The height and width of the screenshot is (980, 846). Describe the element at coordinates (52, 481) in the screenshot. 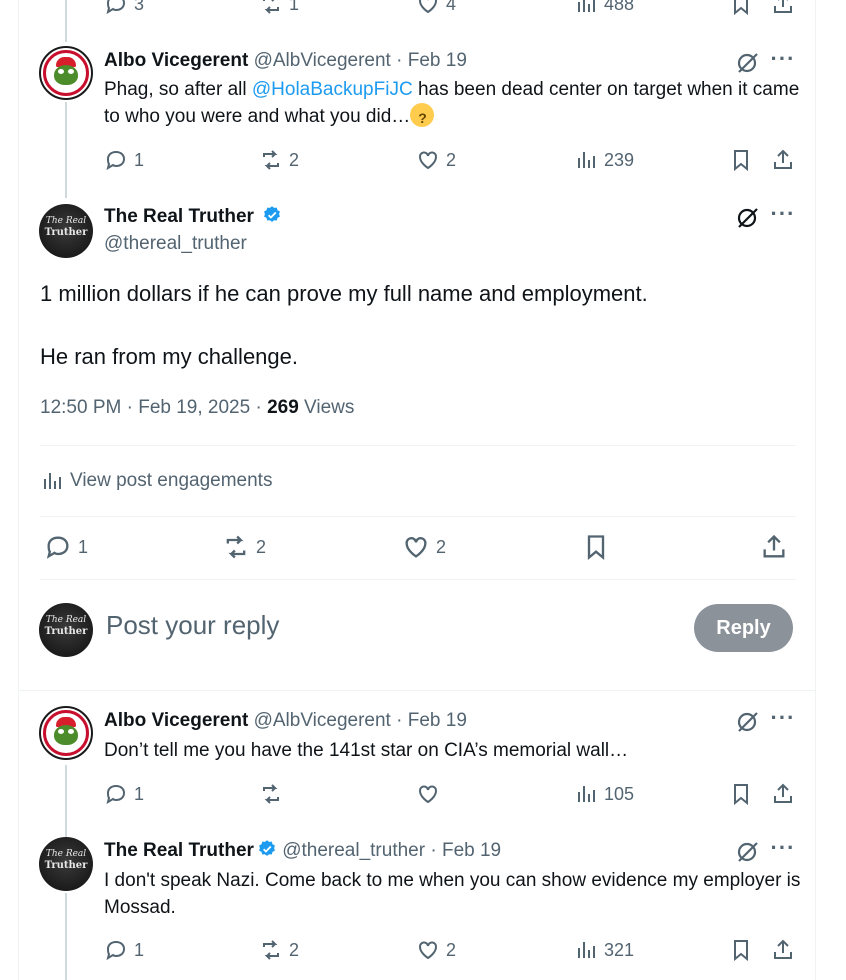

I see `engagements-icon` at that location.